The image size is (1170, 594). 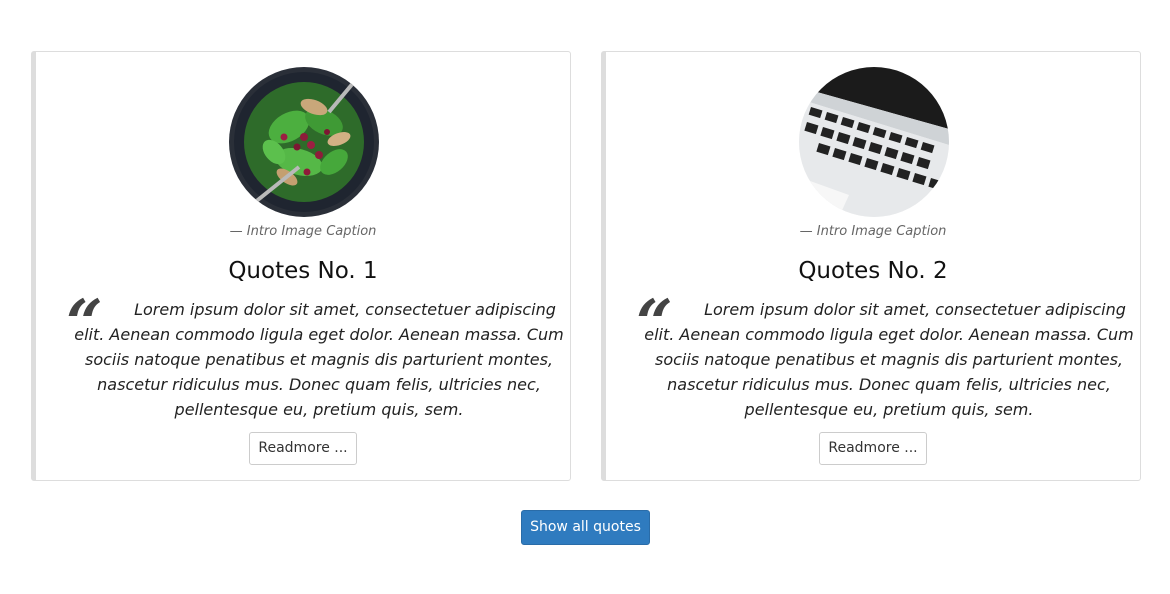 I want to click on quote-title: Quotes No. 2, so click(x=873, y=271).